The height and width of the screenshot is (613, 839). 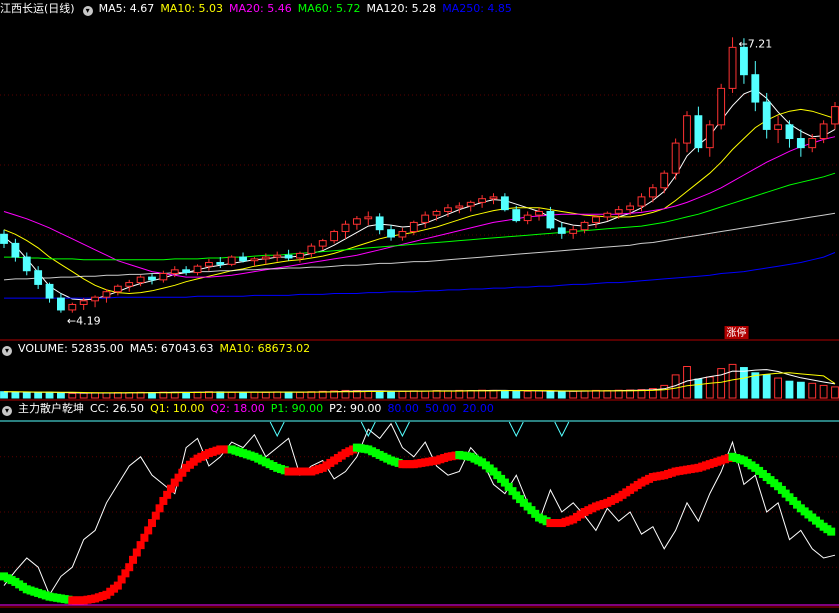 What do you see at coordinates (419, 381) in the screenshot?
I see `volume-panel` at bounding box center [419, 381].